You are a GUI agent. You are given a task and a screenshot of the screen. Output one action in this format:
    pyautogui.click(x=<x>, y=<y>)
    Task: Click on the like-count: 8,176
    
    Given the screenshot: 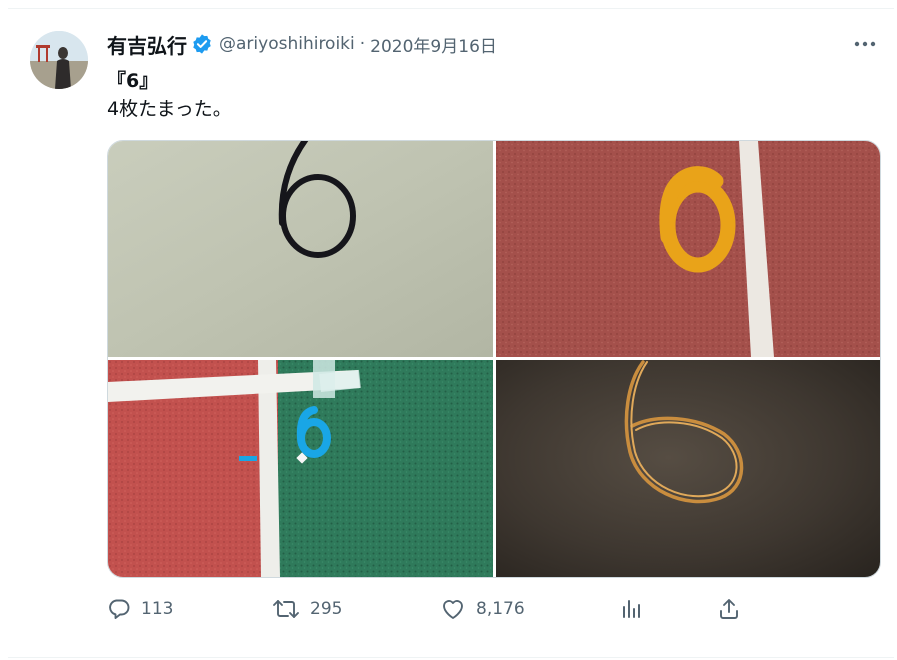 What is the action you would take?
    pyautogui.click(x=500, y=609)
    